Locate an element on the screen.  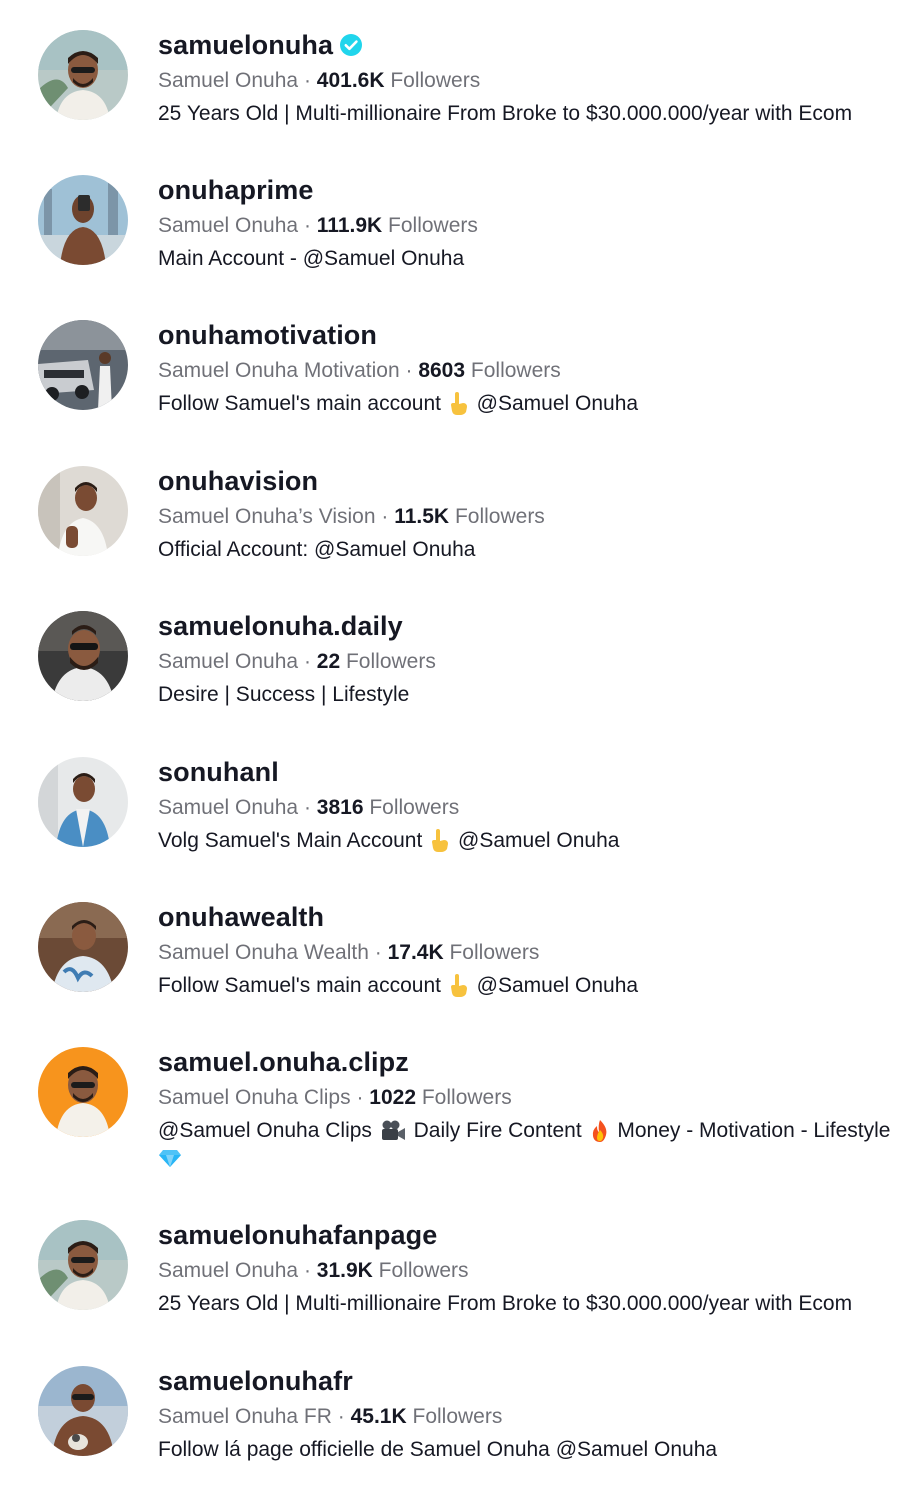
username: onuhamotivation is located at coordinates (267, 335).